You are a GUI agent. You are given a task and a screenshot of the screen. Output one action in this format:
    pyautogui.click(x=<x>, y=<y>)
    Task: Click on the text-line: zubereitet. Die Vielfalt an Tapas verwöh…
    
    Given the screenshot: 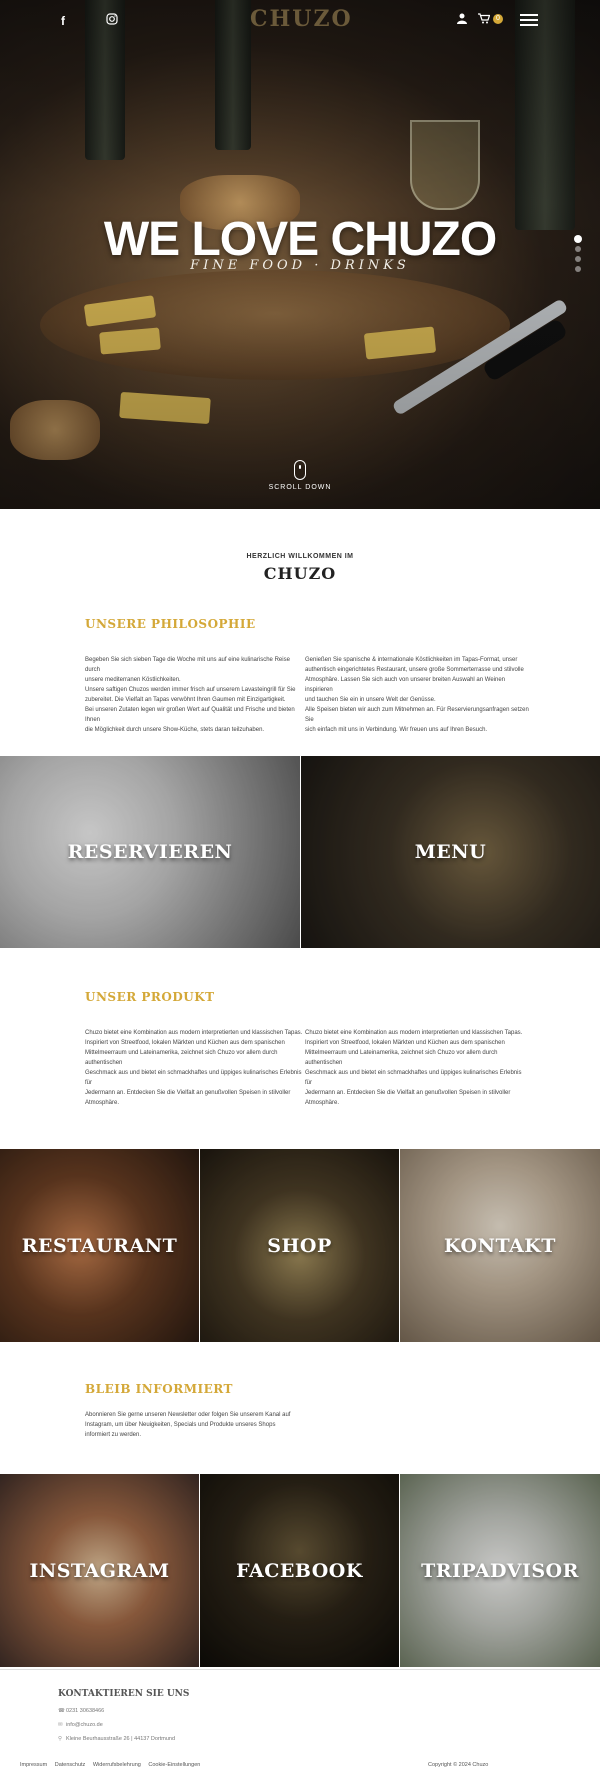 What is the action you would take?
    pyautogui.click(x=185, y=700)
    